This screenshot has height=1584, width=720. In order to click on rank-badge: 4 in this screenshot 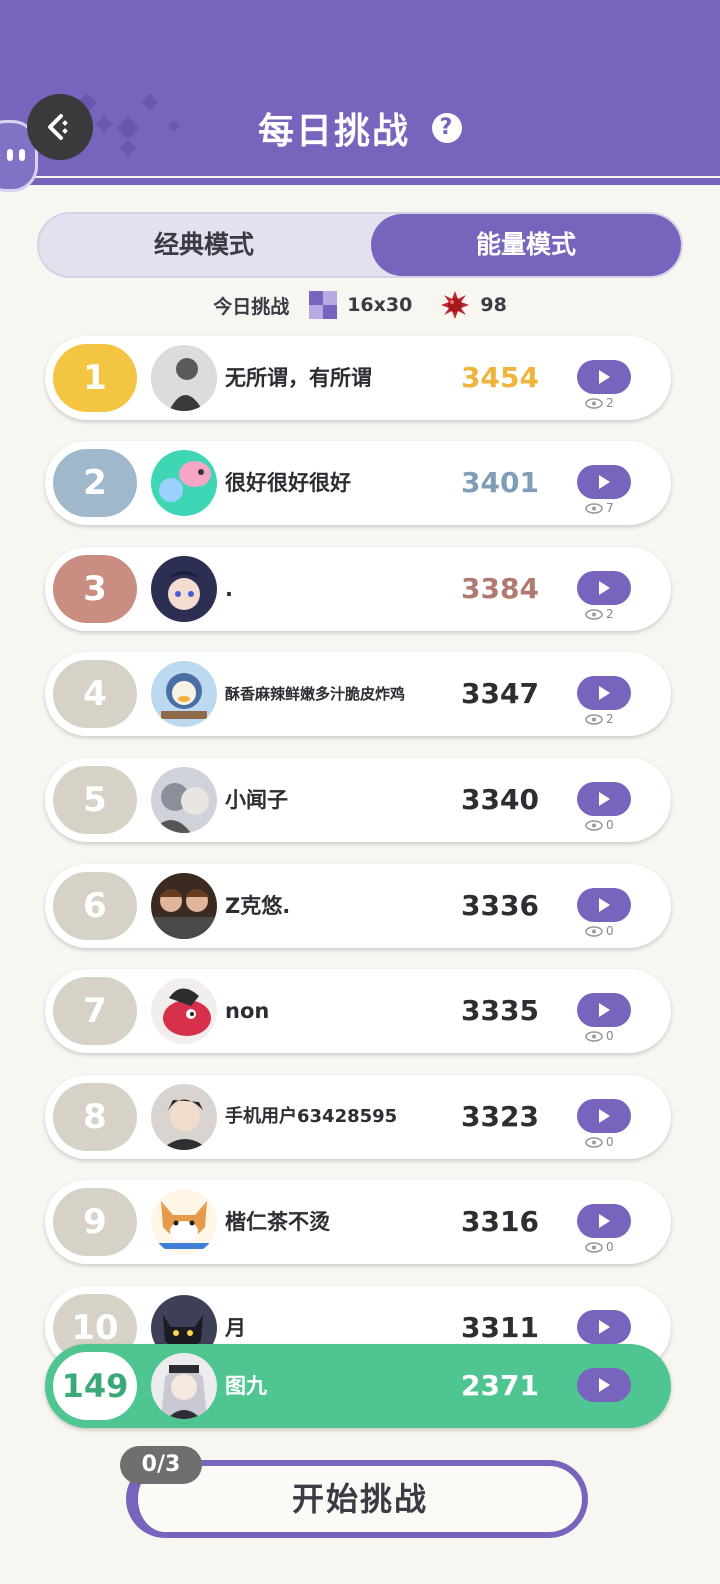, I will do `click(95, 694)`.